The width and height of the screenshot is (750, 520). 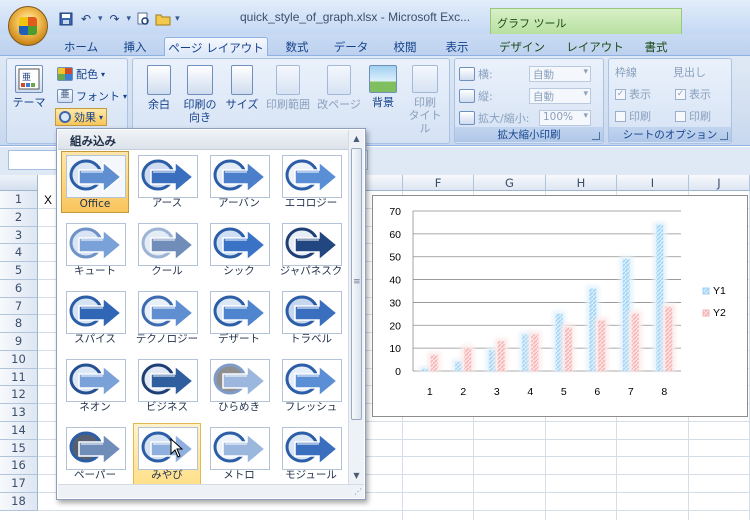 I want to click on effect-option: ペーパー, so click(x=95, y=454).